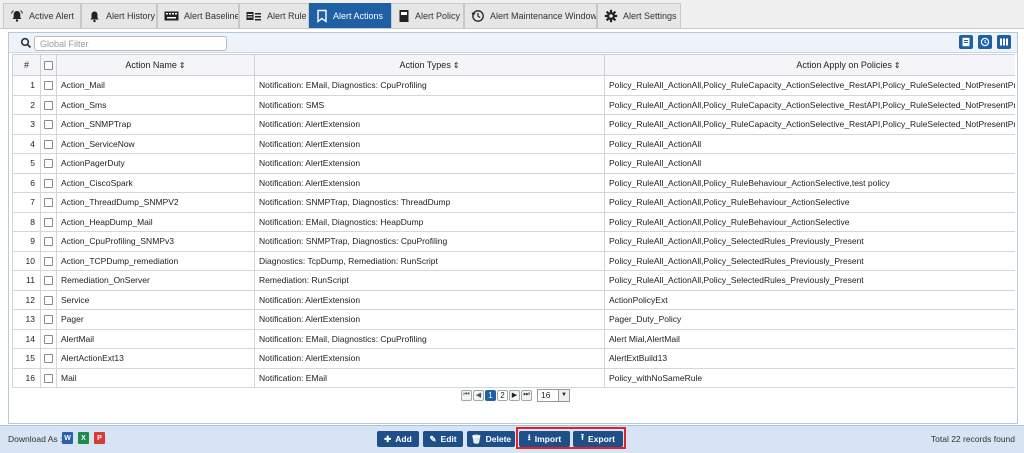 Image resolution: width=1024 pixels, height=453 pixels. Describe the element at coordinates (1004, 42) in the screenshot. I see `columns-button` at that location.